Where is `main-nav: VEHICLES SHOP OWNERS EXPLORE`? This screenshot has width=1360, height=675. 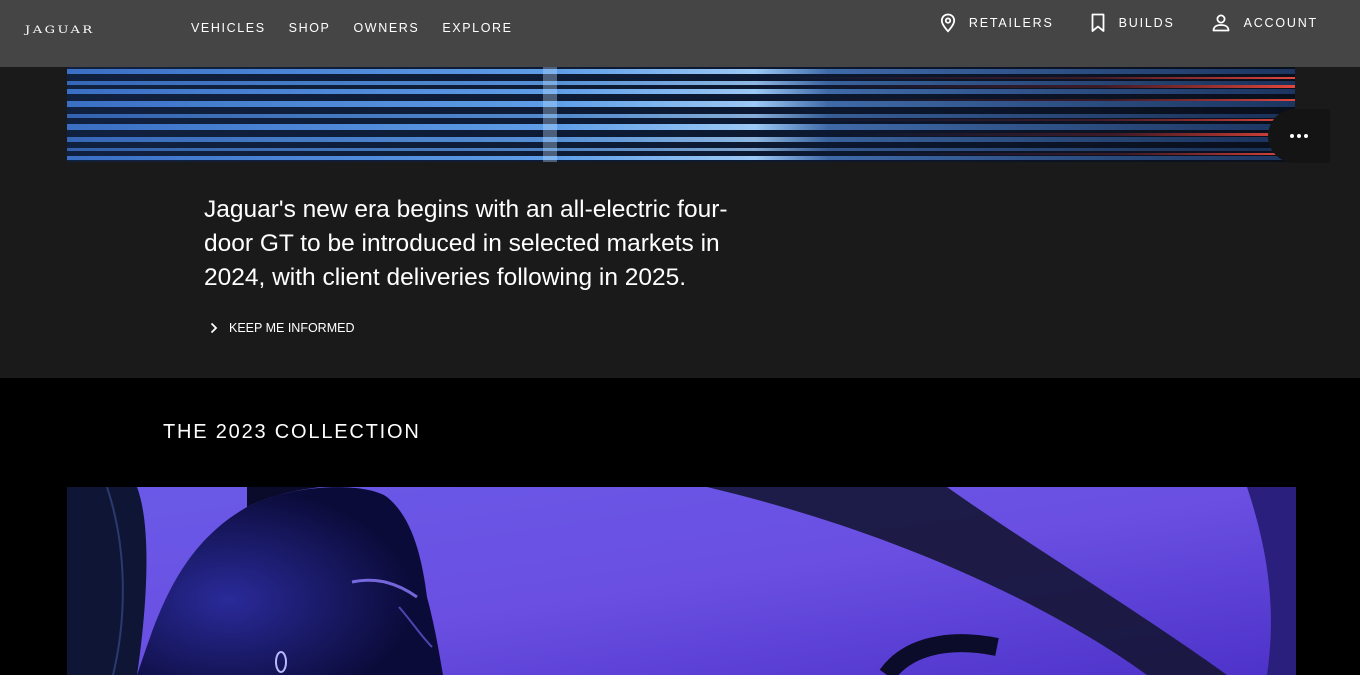 main-nav: VEHICLES SHOP OWNERS EXPLORE is located at coordinates (363, 28).